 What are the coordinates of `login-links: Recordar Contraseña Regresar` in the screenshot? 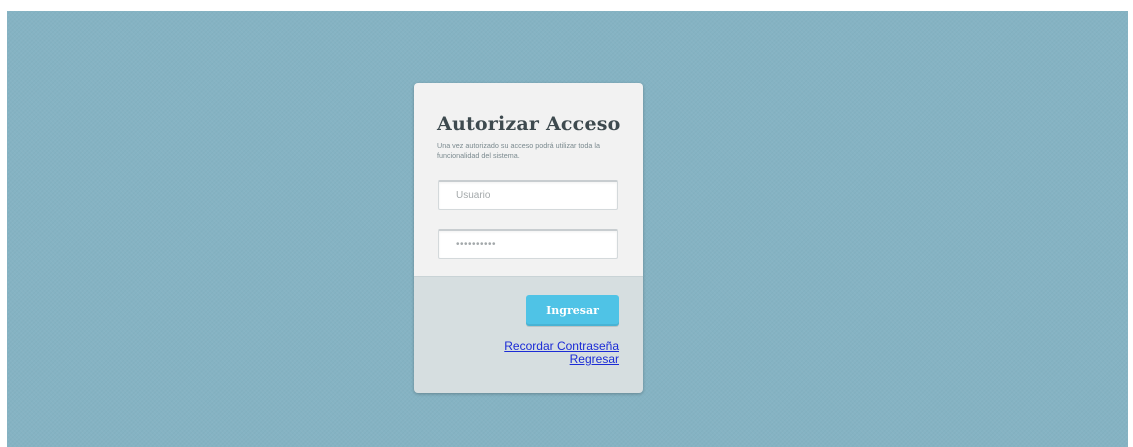 It's located at (561, 353).